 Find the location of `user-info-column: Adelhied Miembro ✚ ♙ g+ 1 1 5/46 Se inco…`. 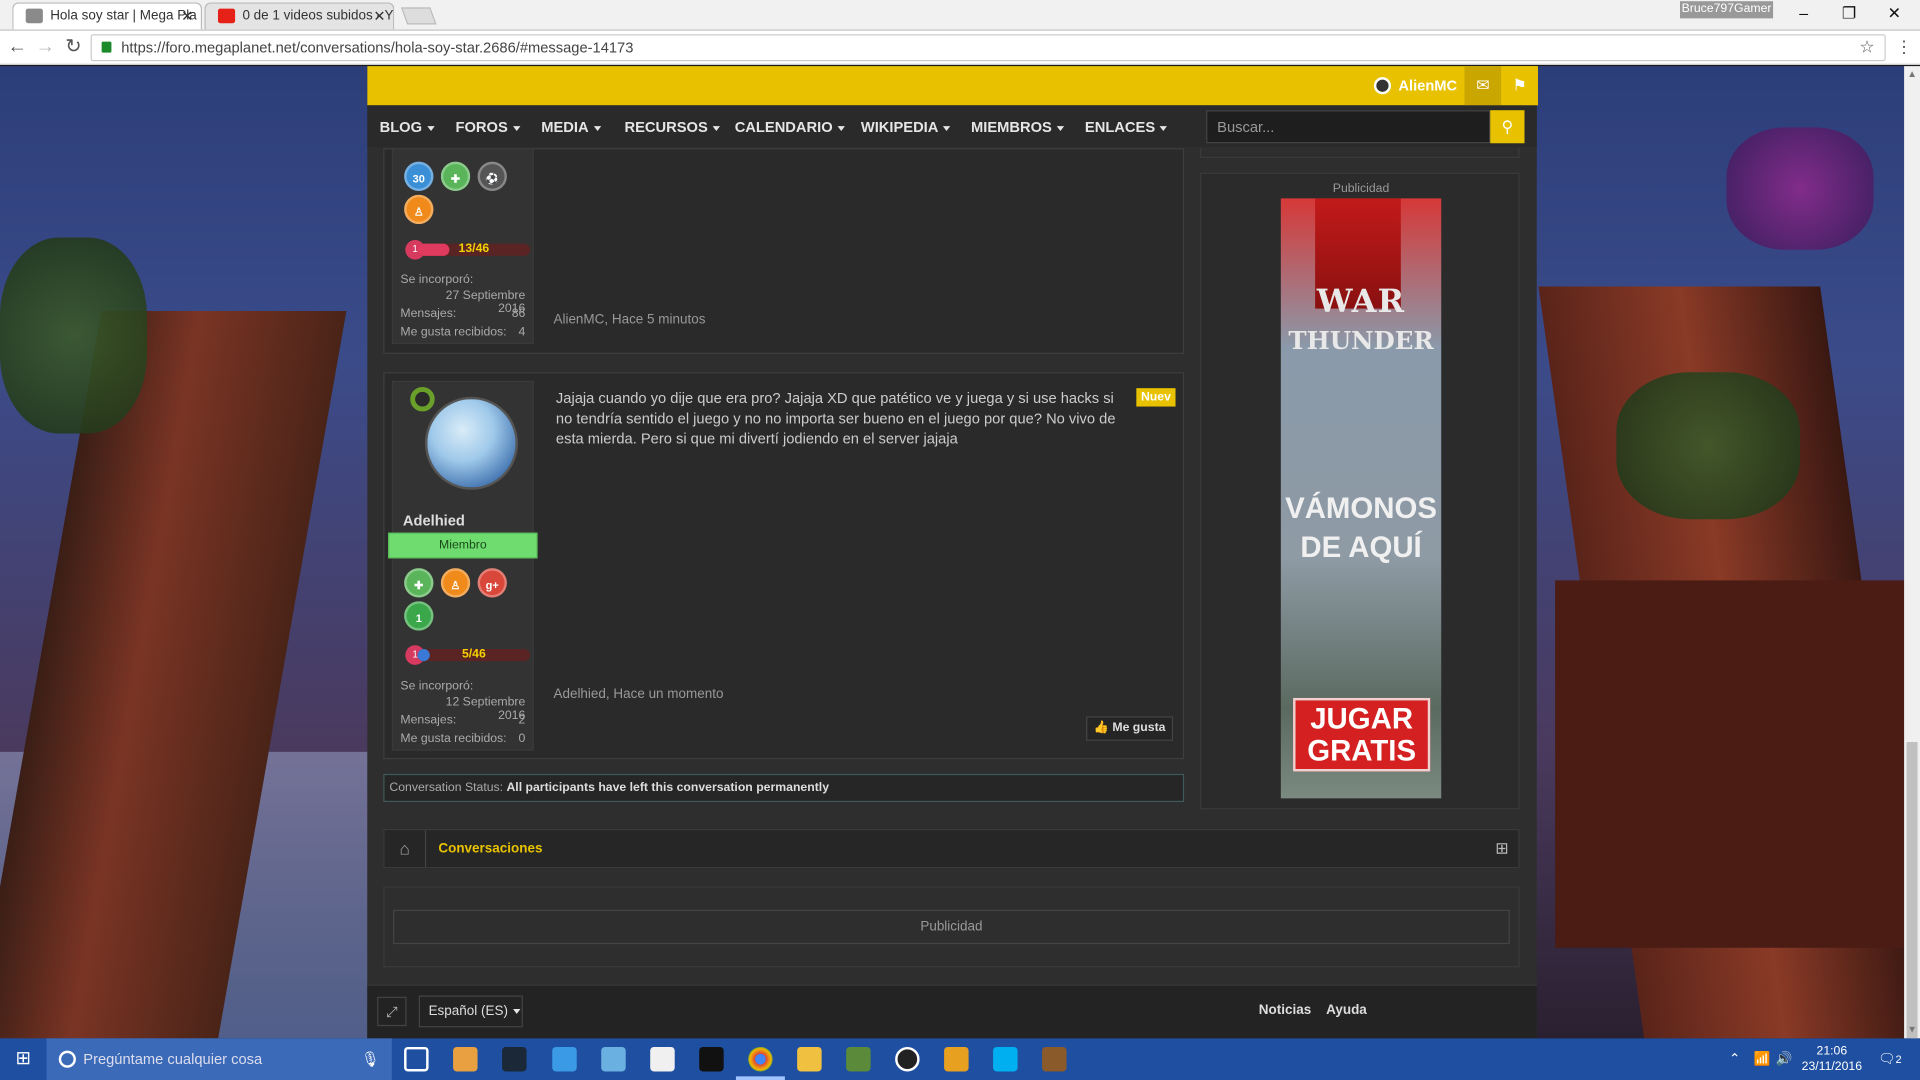

user-info-column: Adelhied Miembro ✚ ♙ g+ 1 1 5/46 Se inco… is located at coordinates (463, 565).